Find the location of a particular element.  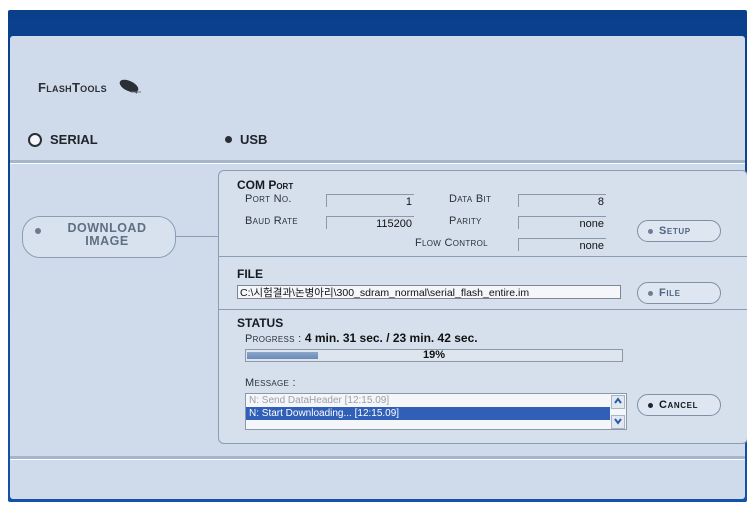

progress-bar: 19% is located at coordinates (434, 355).